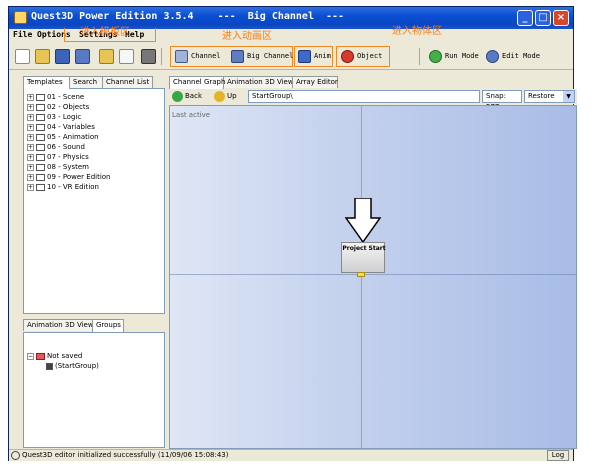 This screenshot has height=471, width=597. Describe the element at coordinates (42, 56) in the screenshot. I see `open-folder-icon` at that location.